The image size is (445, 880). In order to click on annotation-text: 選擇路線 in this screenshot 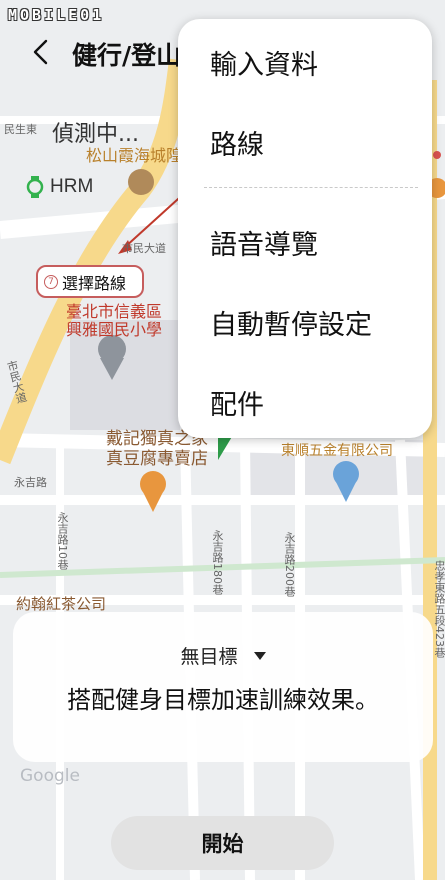, I will do `click(94, 283)`.